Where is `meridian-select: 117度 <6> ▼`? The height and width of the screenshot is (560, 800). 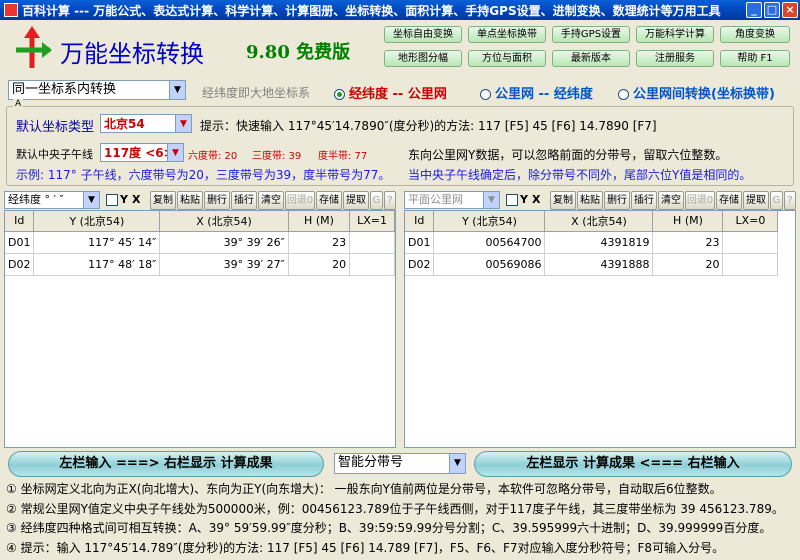
meridian-select: 117度 <6> ▼ is located at coordinates (142, 152).